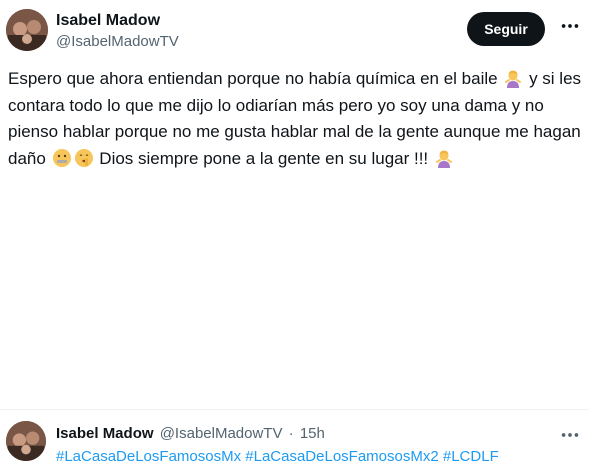  What do you see at coordinates (117, 41) in the screenshot?
I see `author-handle: @IsabelMadowTV` at bounding box center [117, 41].